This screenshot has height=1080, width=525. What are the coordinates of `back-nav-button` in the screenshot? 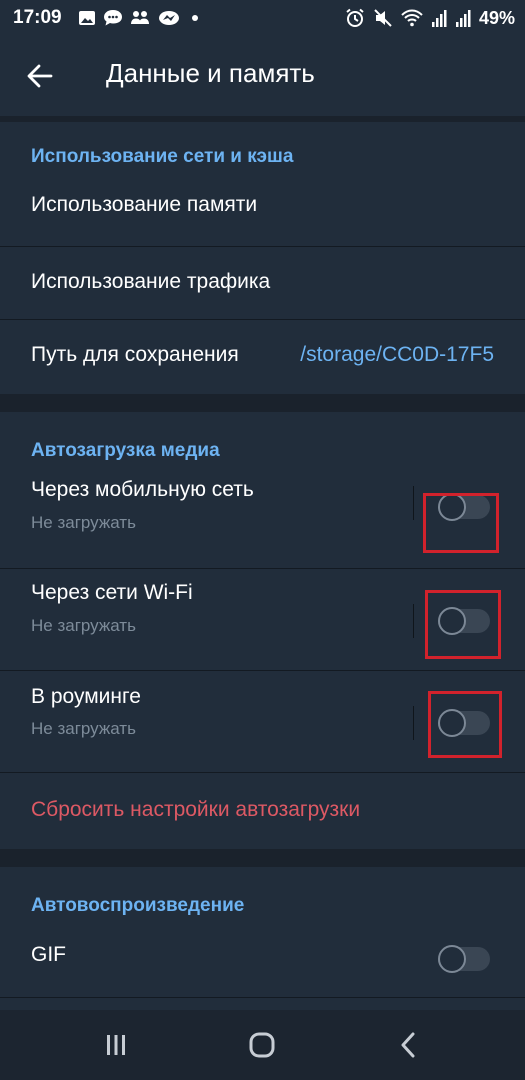 It's located at (408, 1045).